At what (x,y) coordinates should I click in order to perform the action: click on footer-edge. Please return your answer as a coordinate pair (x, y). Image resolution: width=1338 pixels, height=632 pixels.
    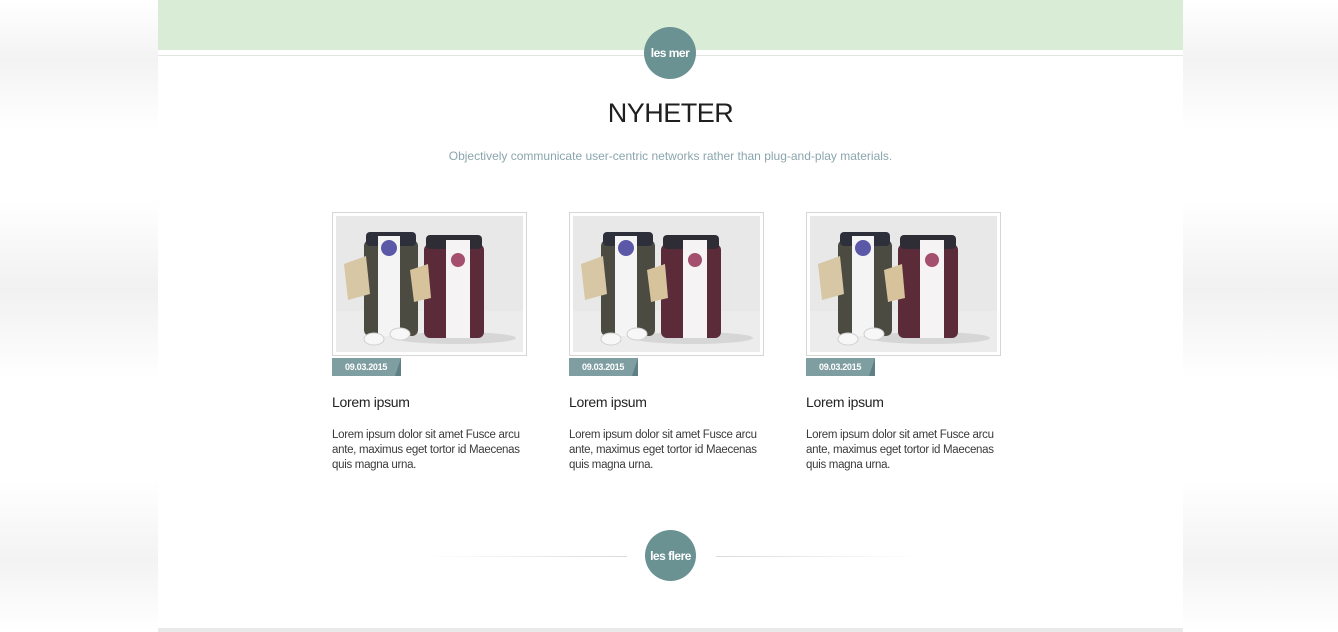
    Looking at the image, I should click on (670, 630).